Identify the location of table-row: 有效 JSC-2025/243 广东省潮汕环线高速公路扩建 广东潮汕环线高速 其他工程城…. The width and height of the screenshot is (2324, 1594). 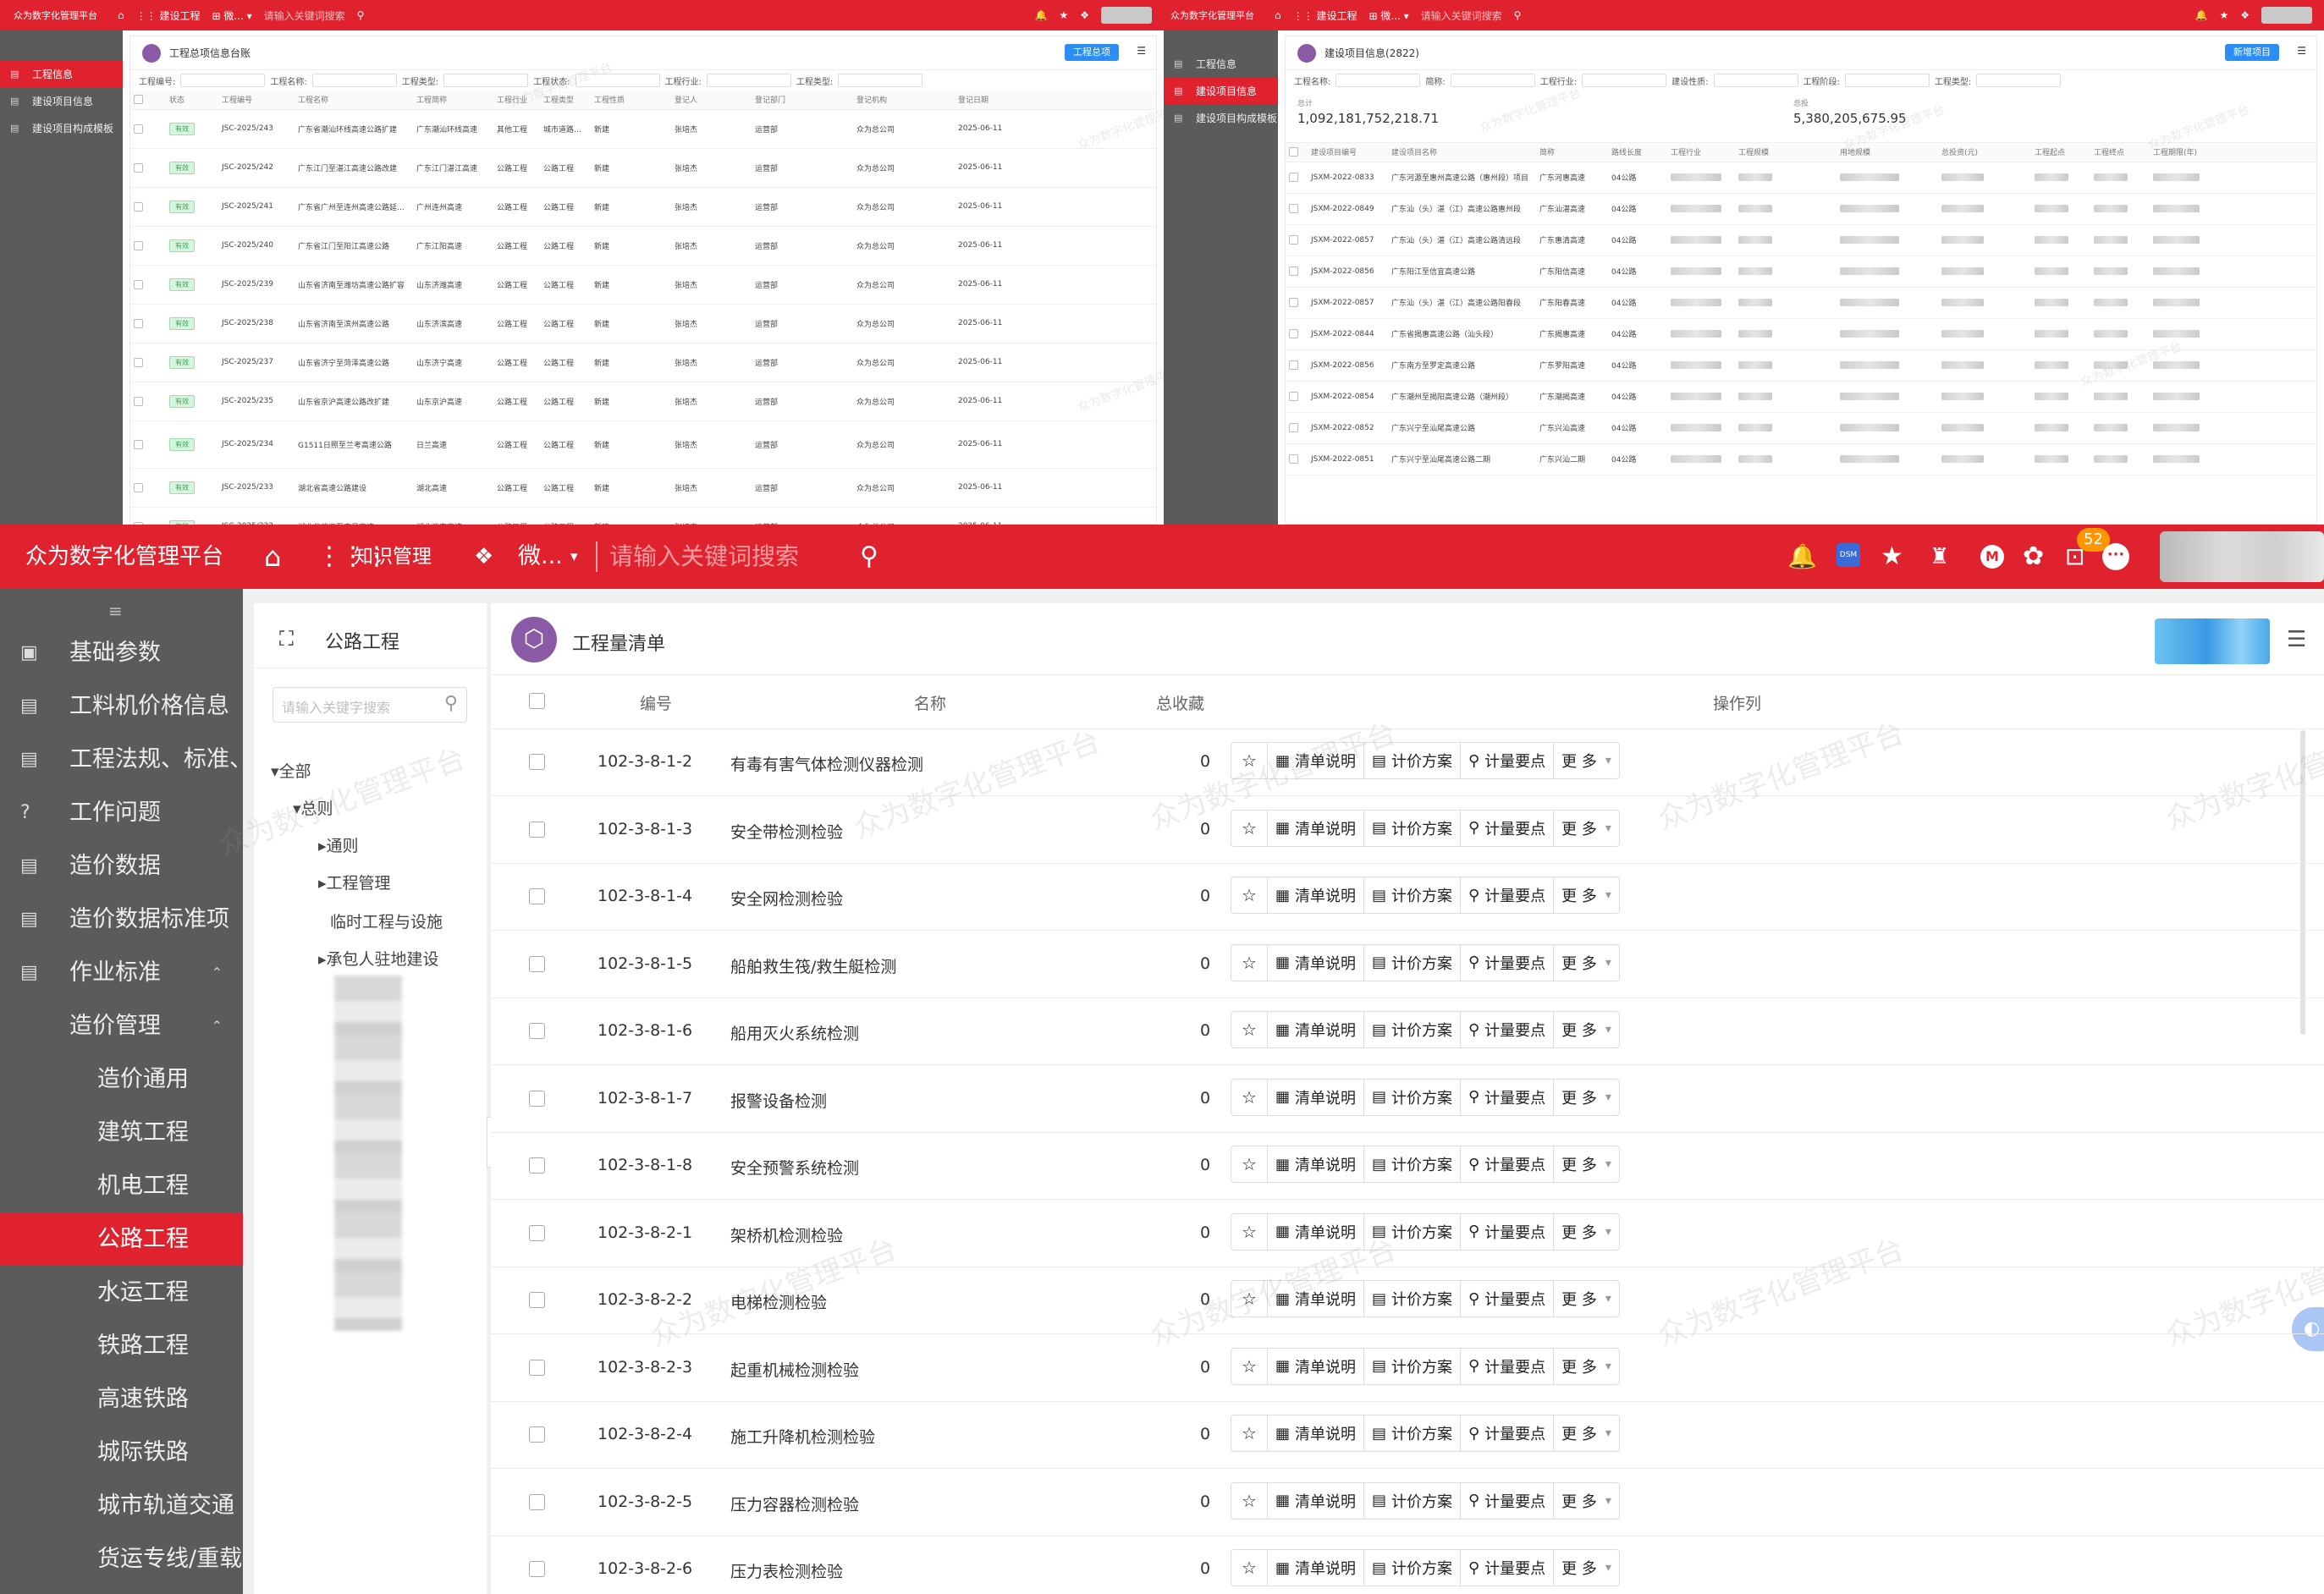
(643, 129).